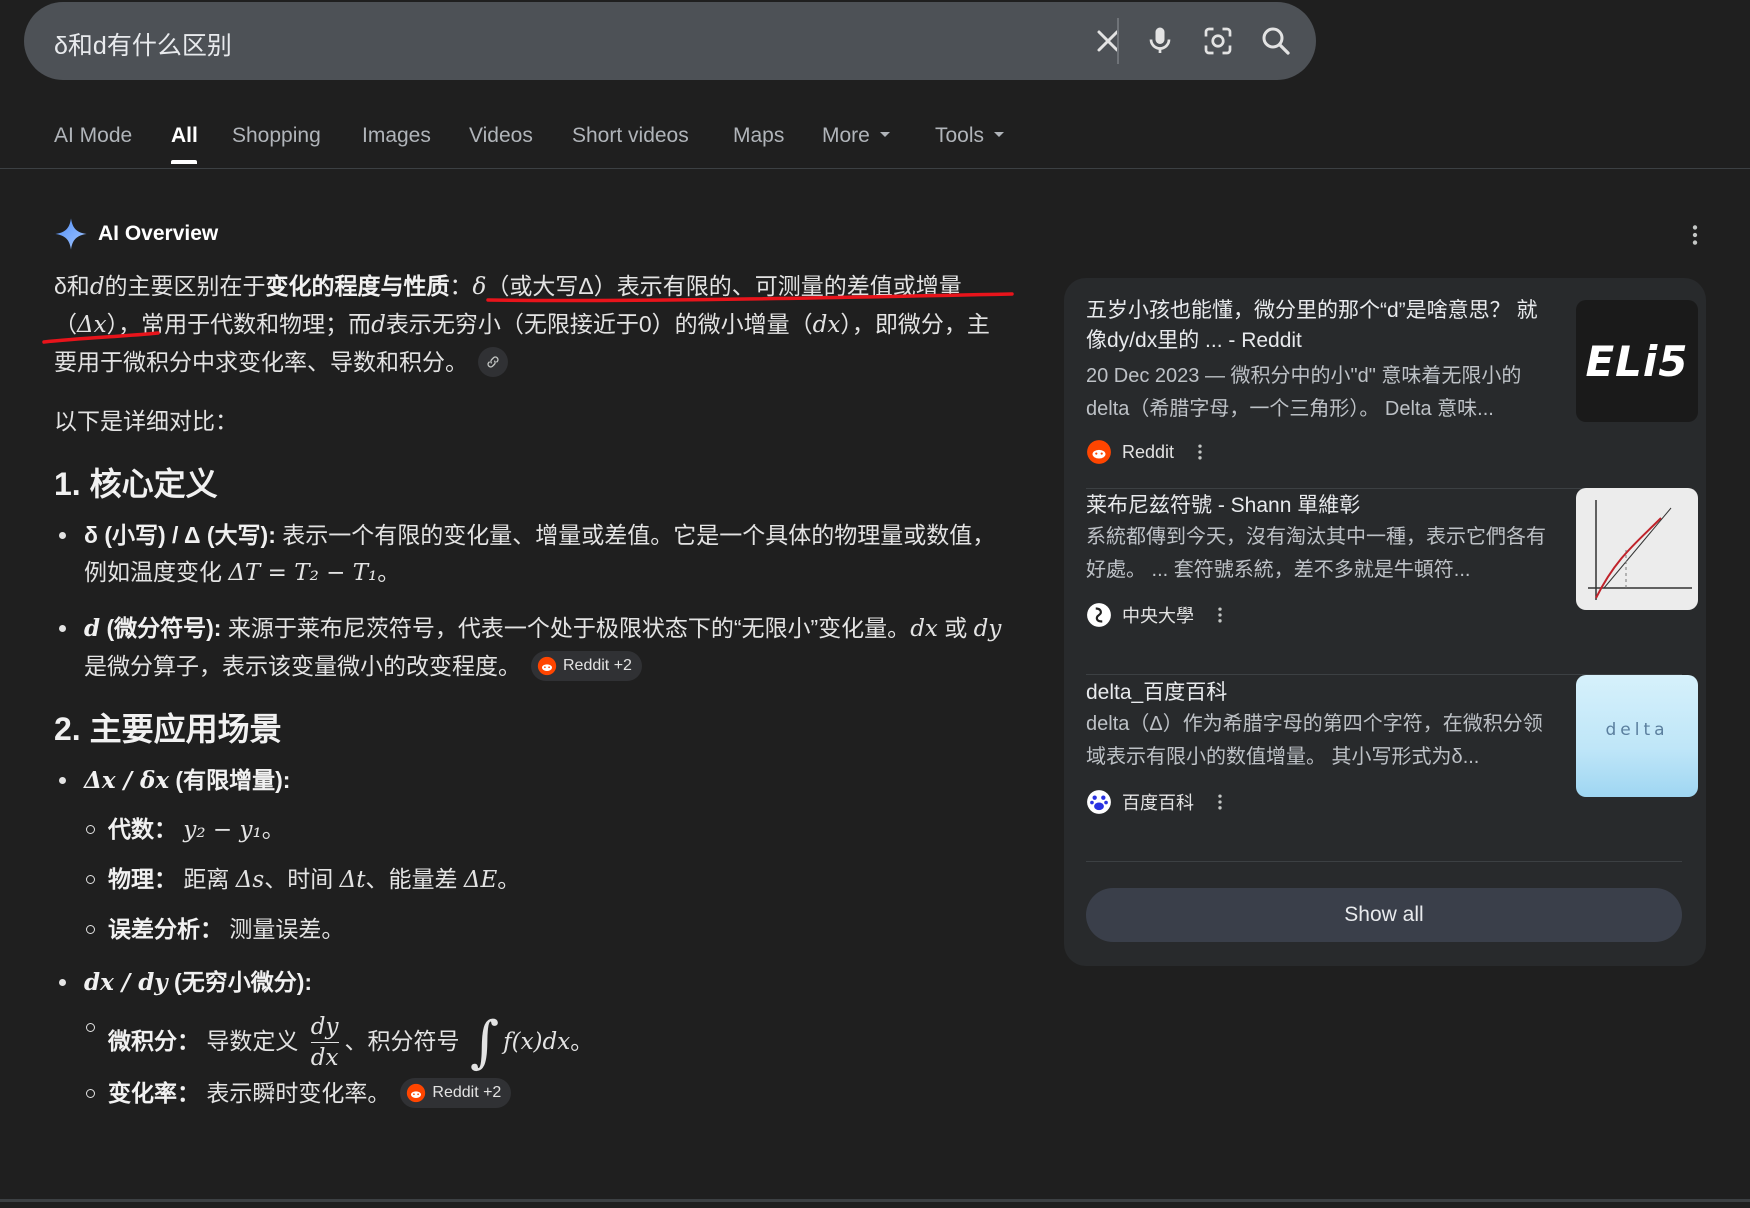 The width and height of the screenshot is (1750, 1208). I want to click on sub-item-text: 表示瞬时变化率。, so click(298, 1092).